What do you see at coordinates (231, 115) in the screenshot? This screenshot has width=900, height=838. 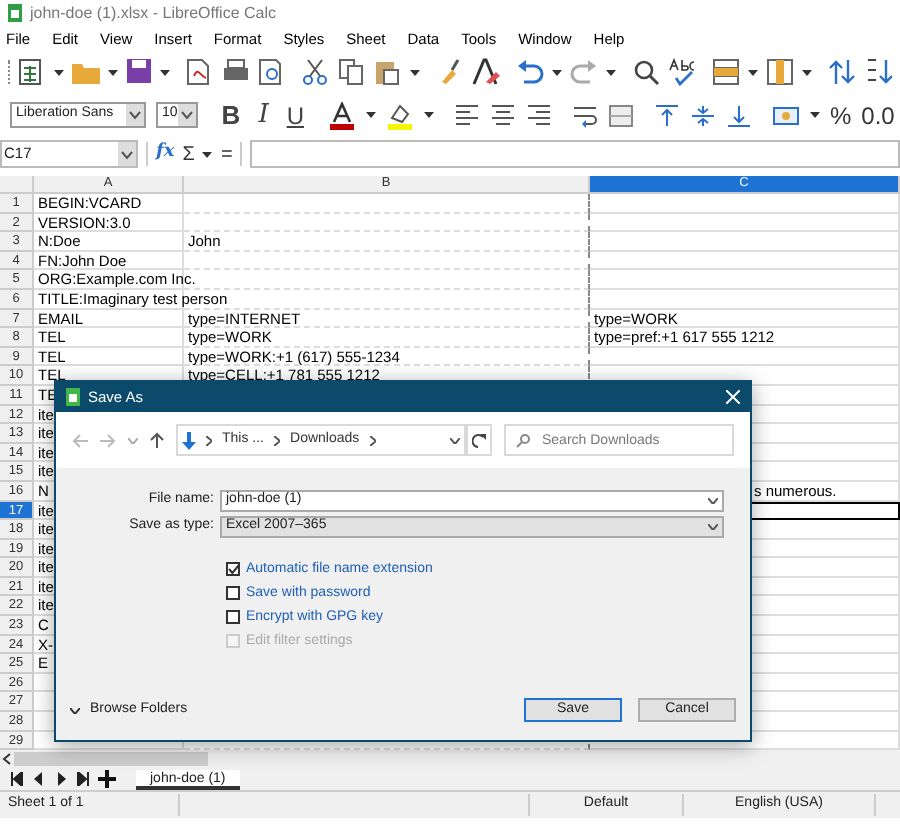 I see `bold-button: B` at bounding box center [231, 115].